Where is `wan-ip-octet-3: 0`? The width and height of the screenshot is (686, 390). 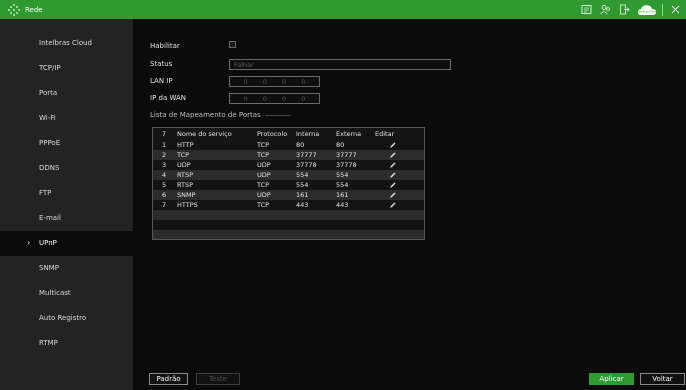 wan-ip-octet-3: 0 is located at coordinates (284, 98).